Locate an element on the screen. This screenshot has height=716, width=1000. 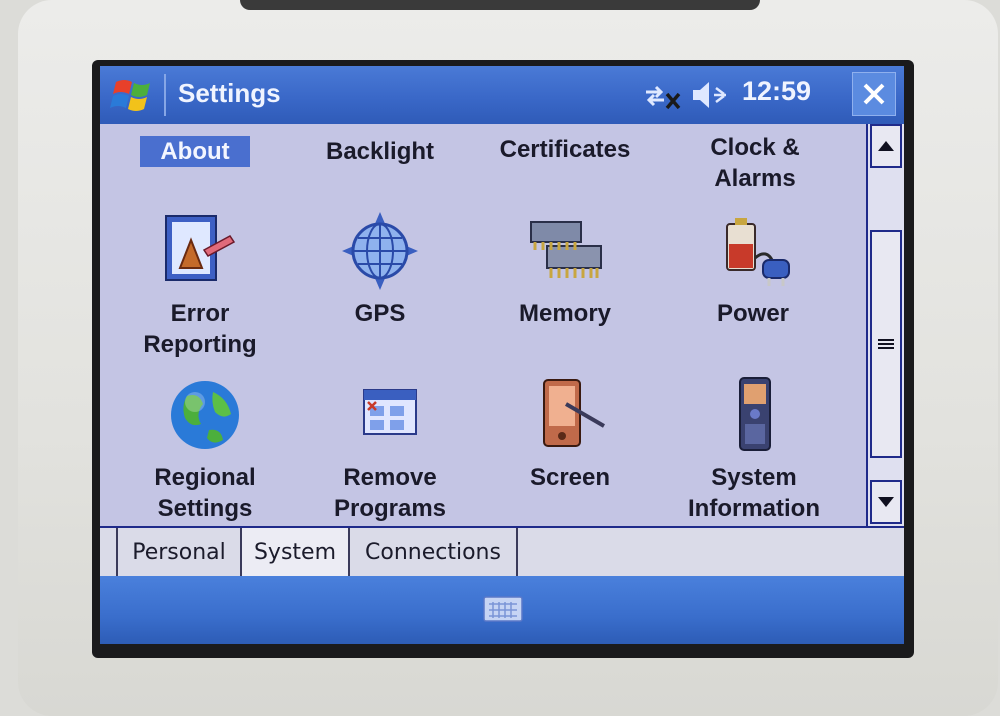
settings-item-clock-alarms: Clock & Alarms is located at coordinates (755, 163).